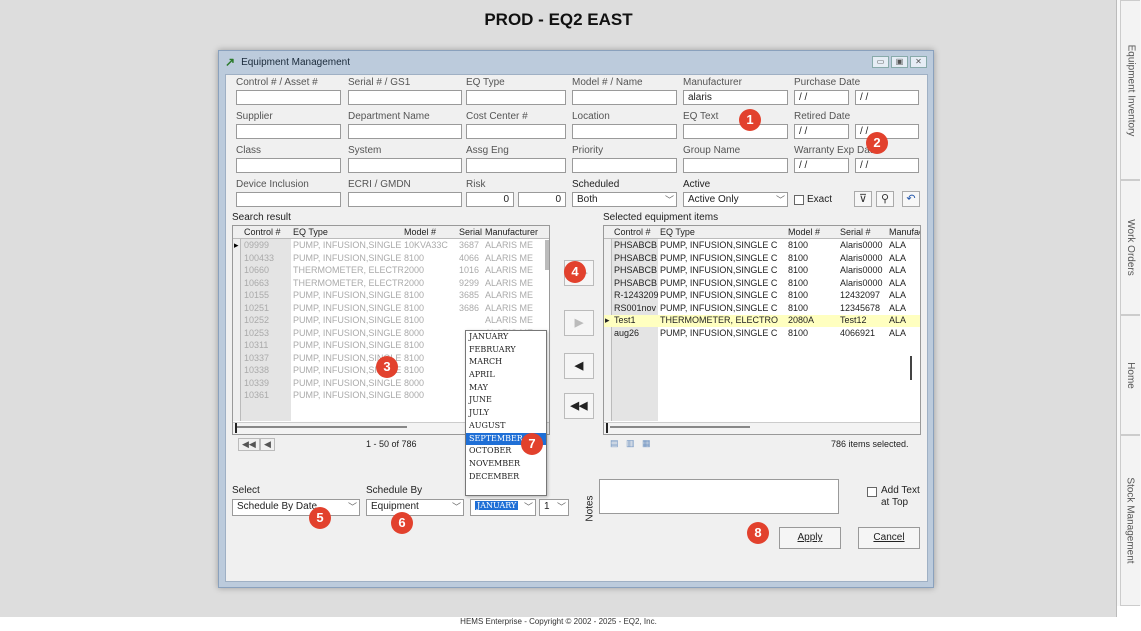 This screenshot has height=631, width=1141. What do you see at coordinates (470, 232) in the screenshot?
I see `col-serial: Serial` at bounding box center [470, 232].